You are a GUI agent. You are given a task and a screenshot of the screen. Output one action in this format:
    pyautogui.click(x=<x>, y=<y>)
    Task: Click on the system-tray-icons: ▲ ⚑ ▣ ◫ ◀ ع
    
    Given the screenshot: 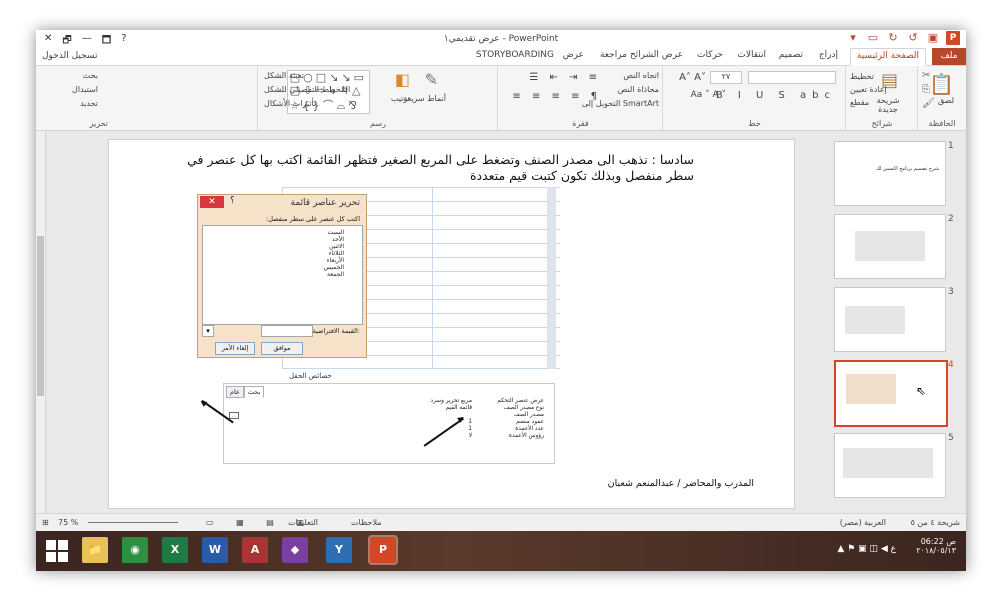 What is the action you would take?
    pyautogui.click(x=866, y=549)
    